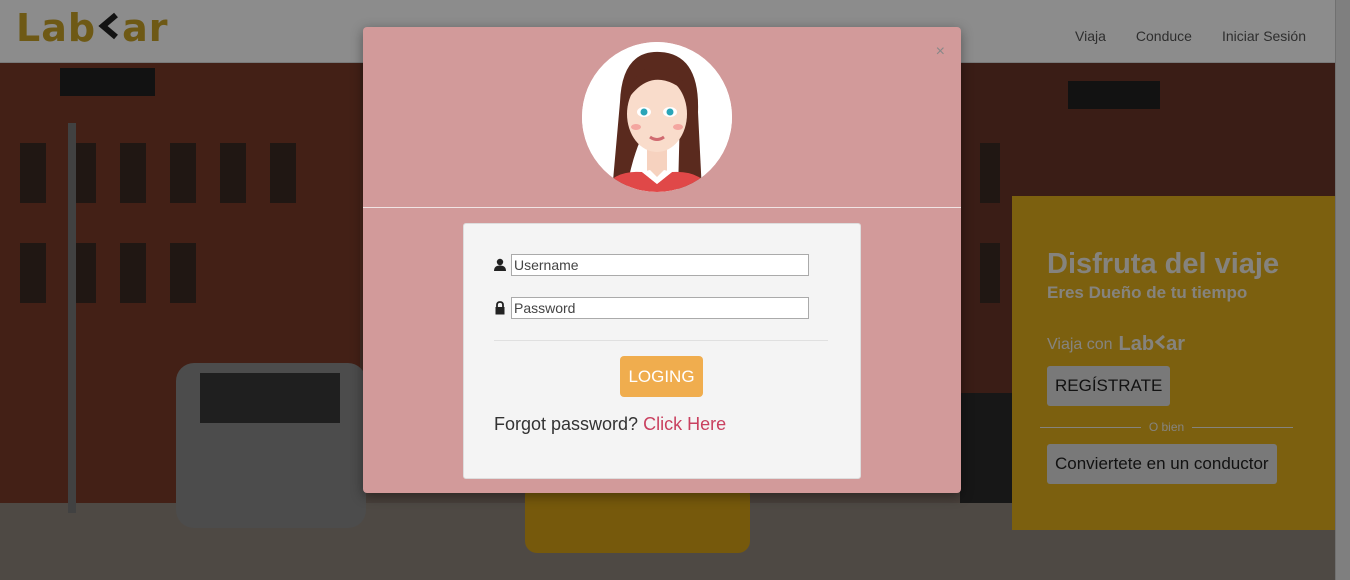 This screenshot has height=580, width=1350. I want to click on close-icon: ×, so click(940, 52).